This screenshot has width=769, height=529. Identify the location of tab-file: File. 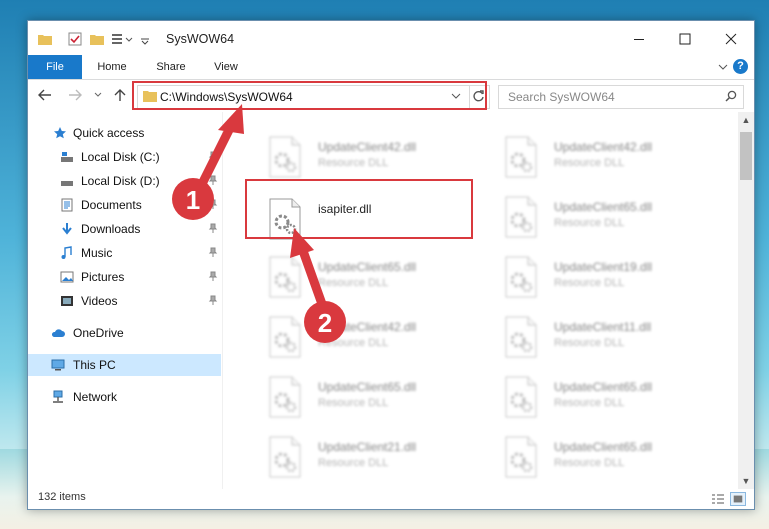
(55, 67).